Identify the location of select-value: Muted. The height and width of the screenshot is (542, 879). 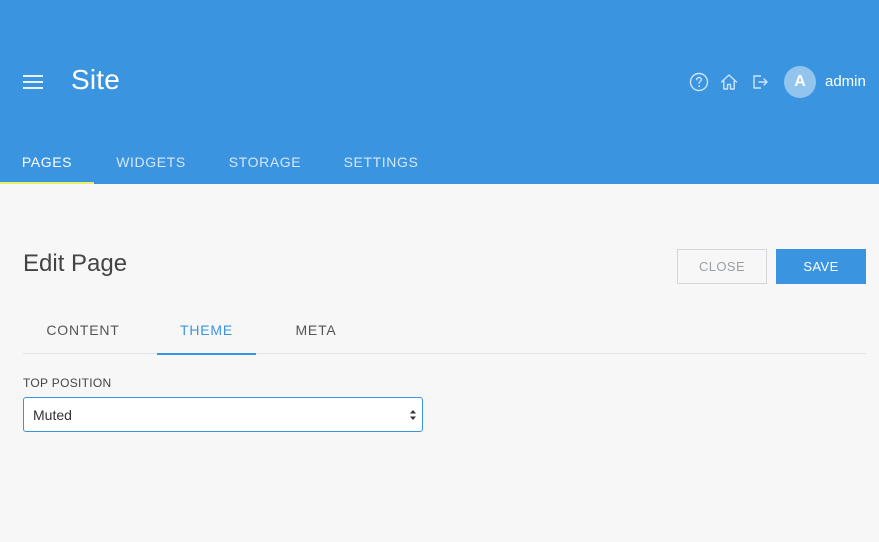
(52, 414).